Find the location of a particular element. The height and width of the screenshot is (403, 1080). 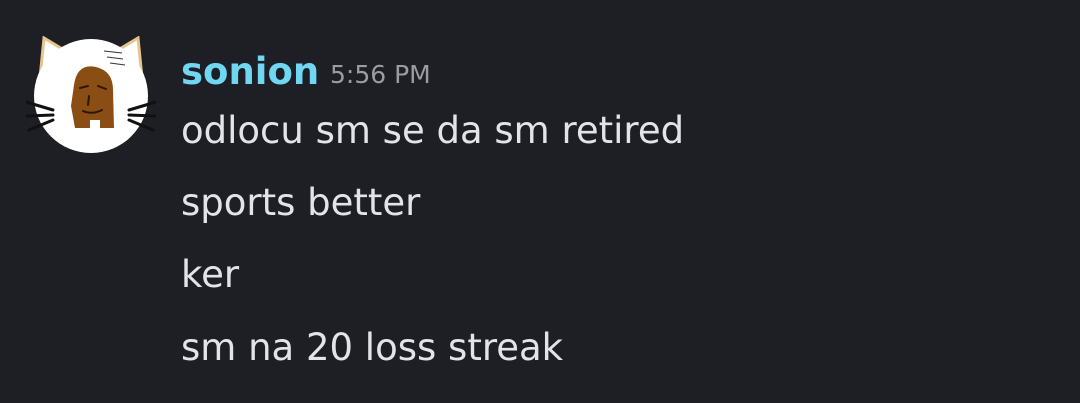

avatar is located at coordinates (91, 97).